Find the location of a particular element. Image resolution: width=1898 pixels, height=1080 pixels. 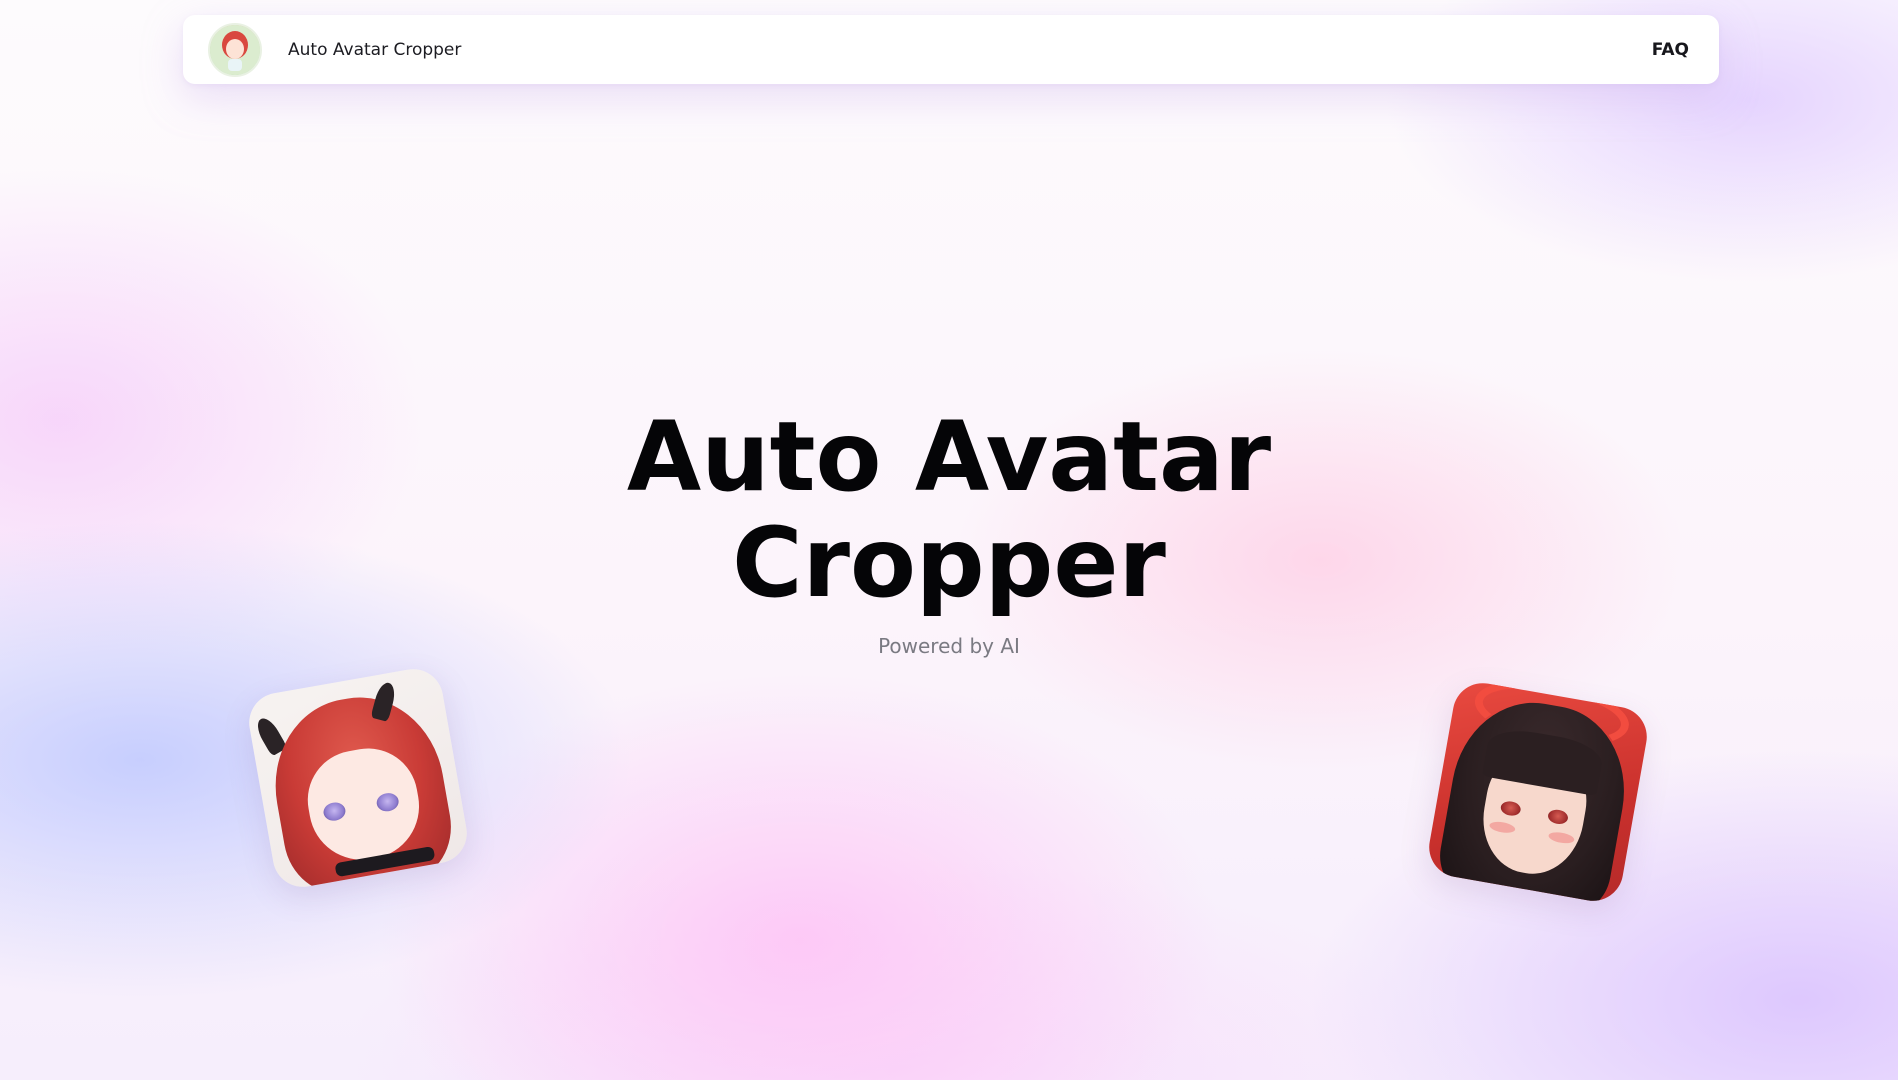

hero-title-line-2: Cropper is located at coordinates (949, 563).